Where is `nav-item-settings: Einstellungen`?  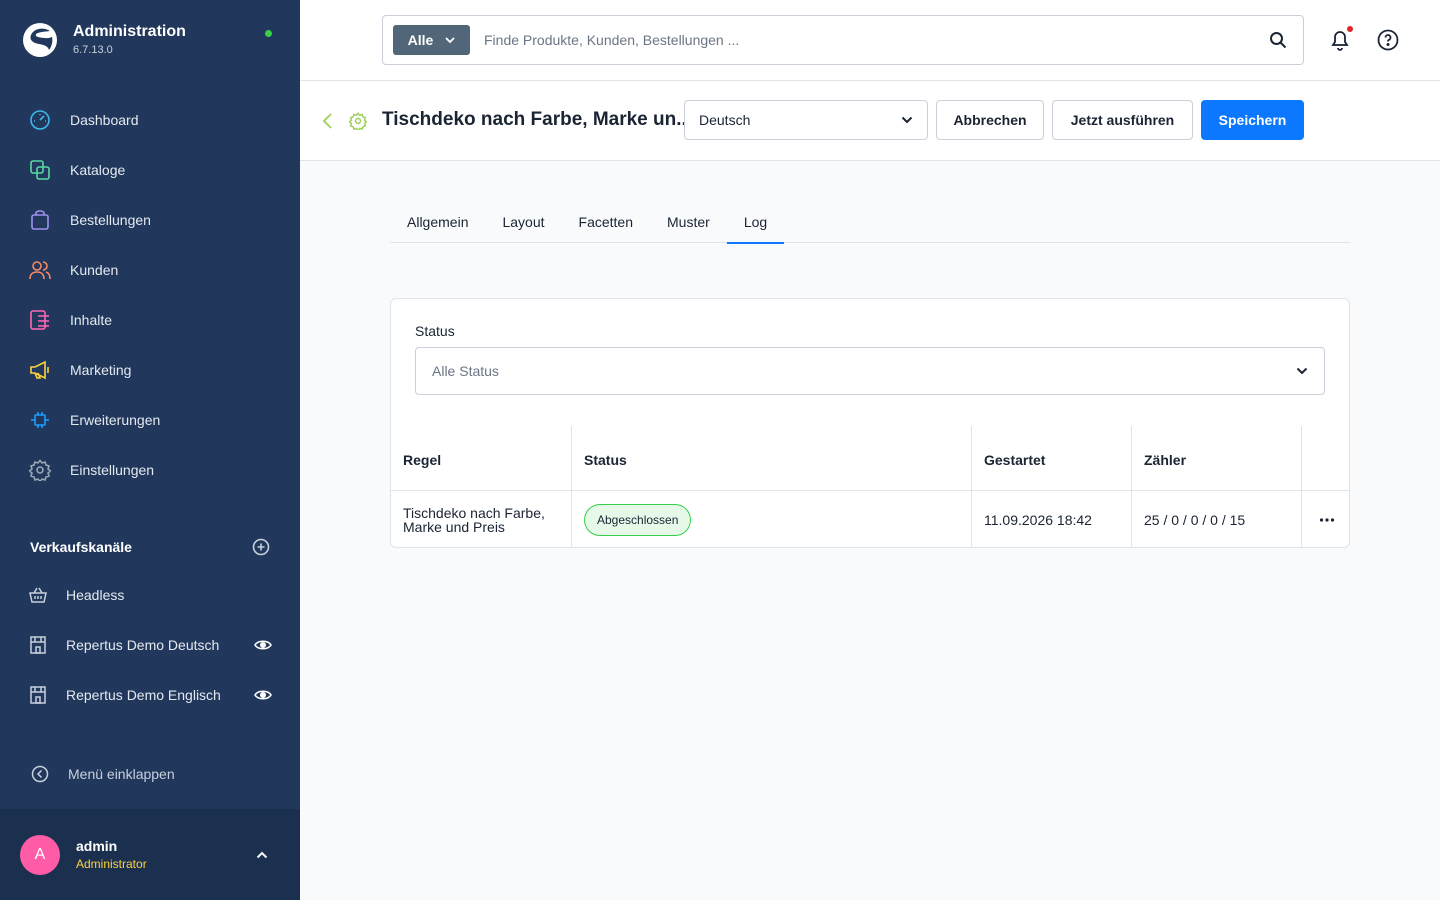
nav-item-settings: Einstellungen is located at coordinates (150, 470).